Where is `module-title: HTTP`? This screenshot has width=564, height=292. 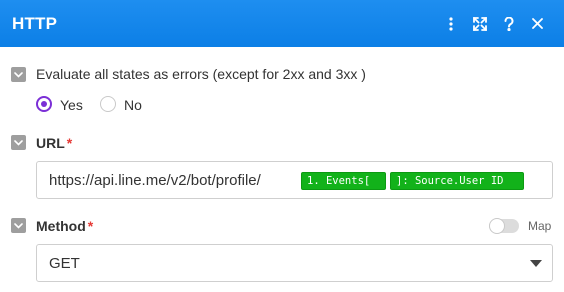
module-title: HTTP is located at coordinates (35, 23).